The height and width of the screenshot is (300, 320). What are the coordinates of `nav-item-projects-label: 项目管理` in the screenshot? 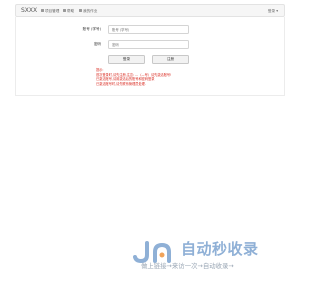 It's located at (52, 11).